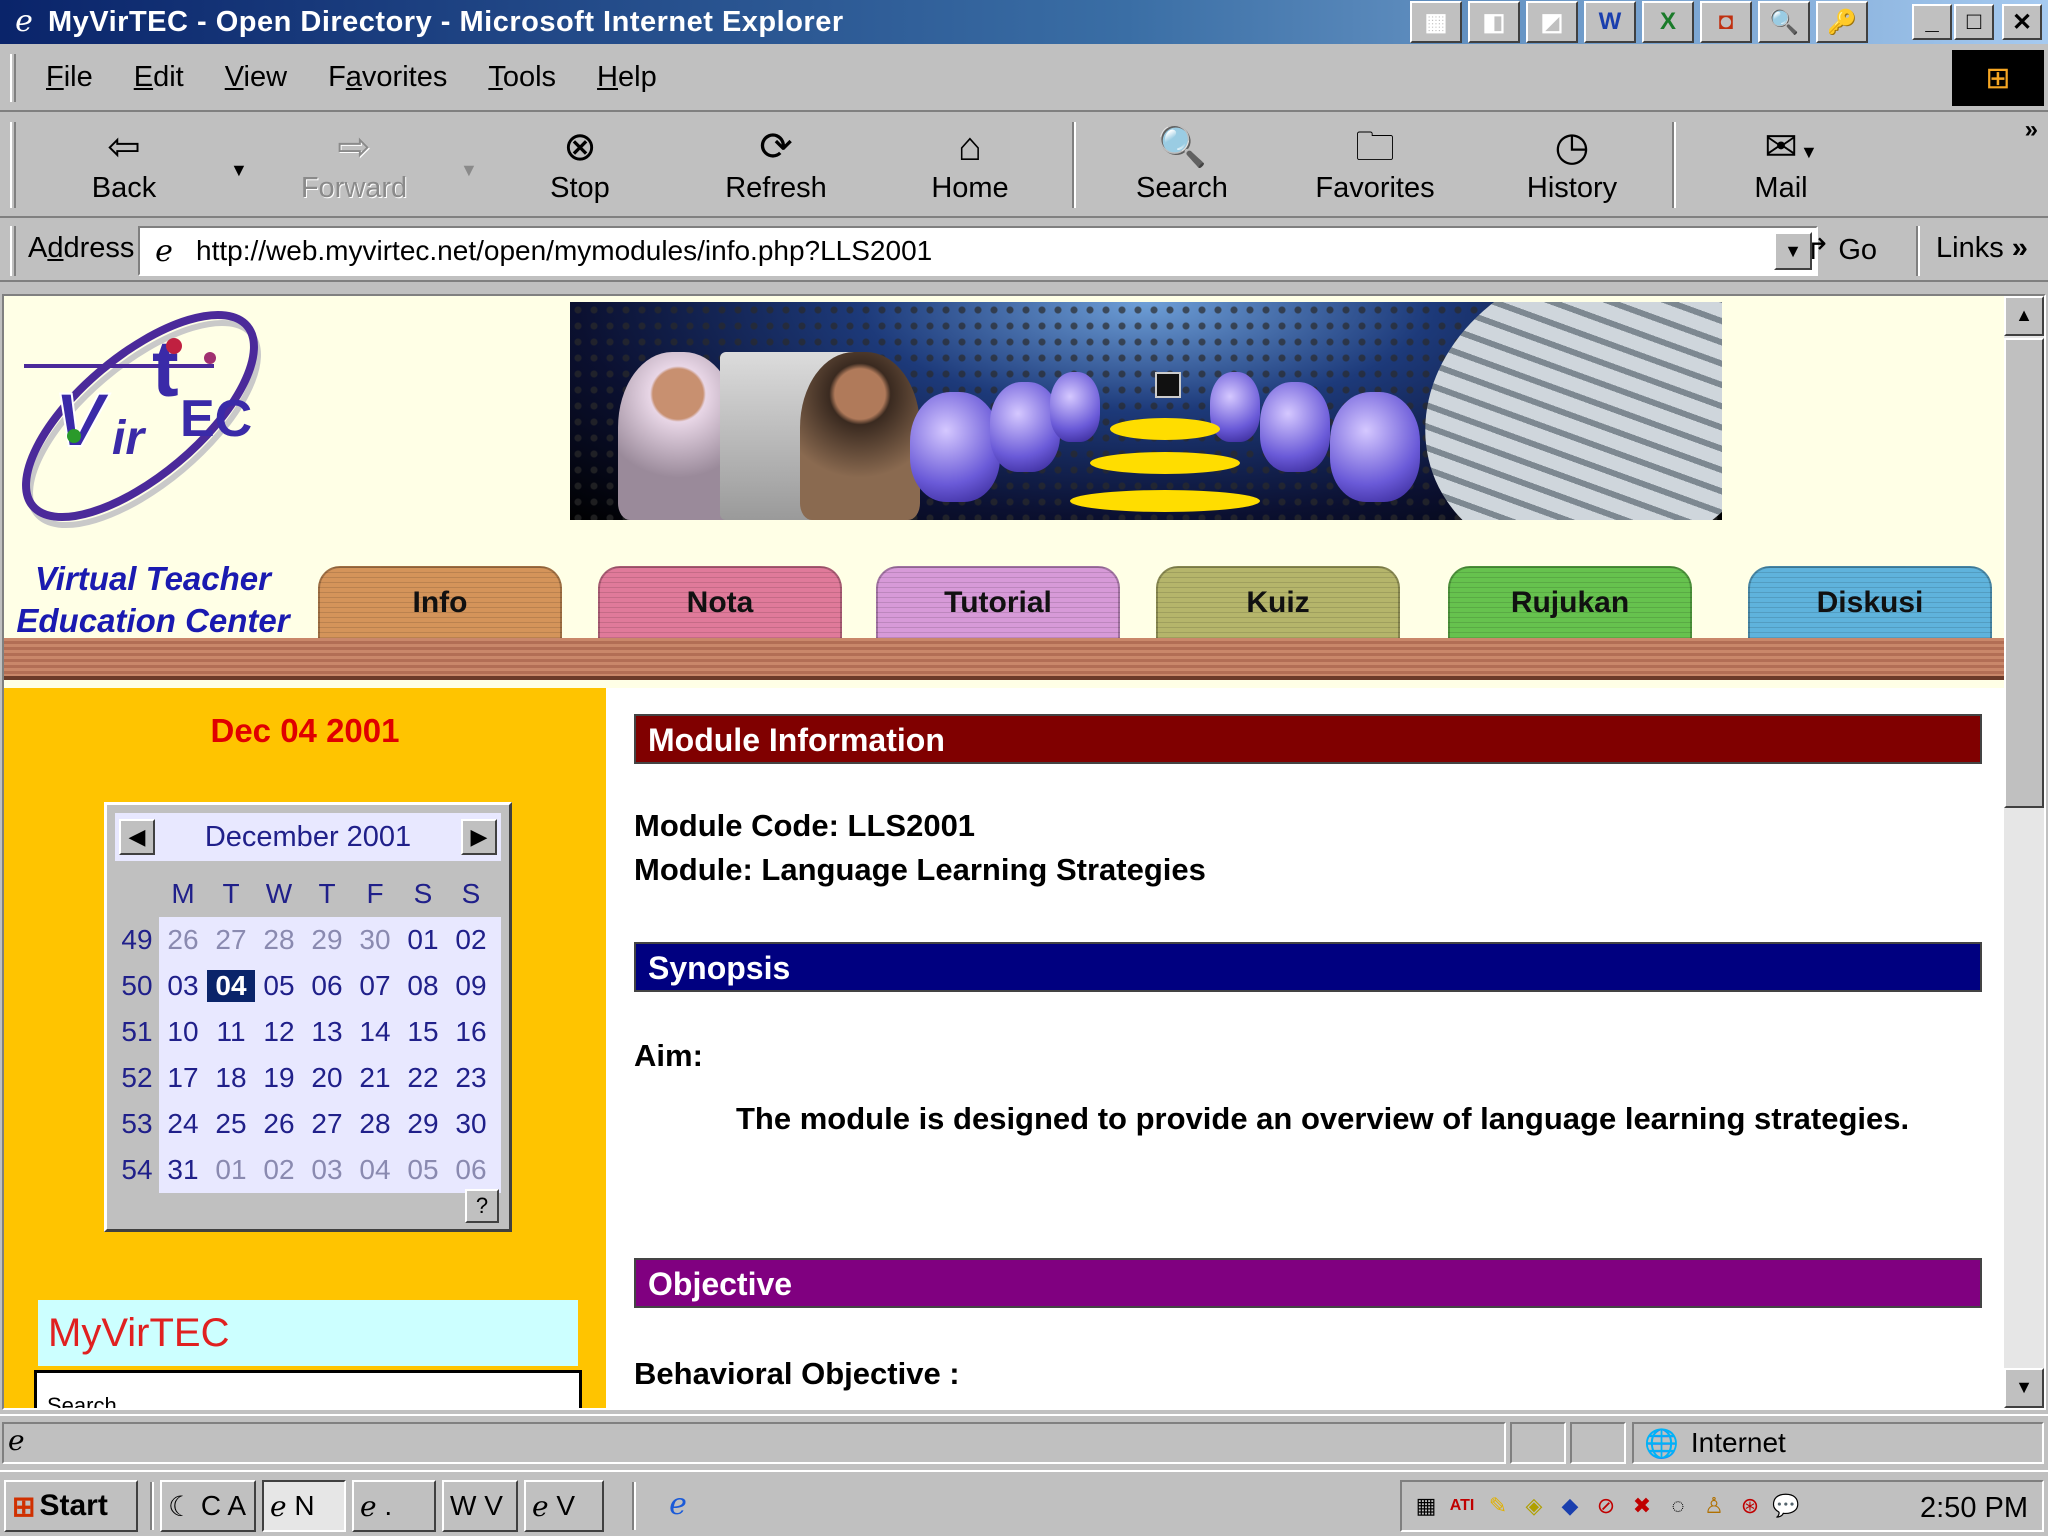 This screenshot has width=2048, height=1536. I want to click on ie-quicklaunch-icon: ℯ, so click(678, 1505).